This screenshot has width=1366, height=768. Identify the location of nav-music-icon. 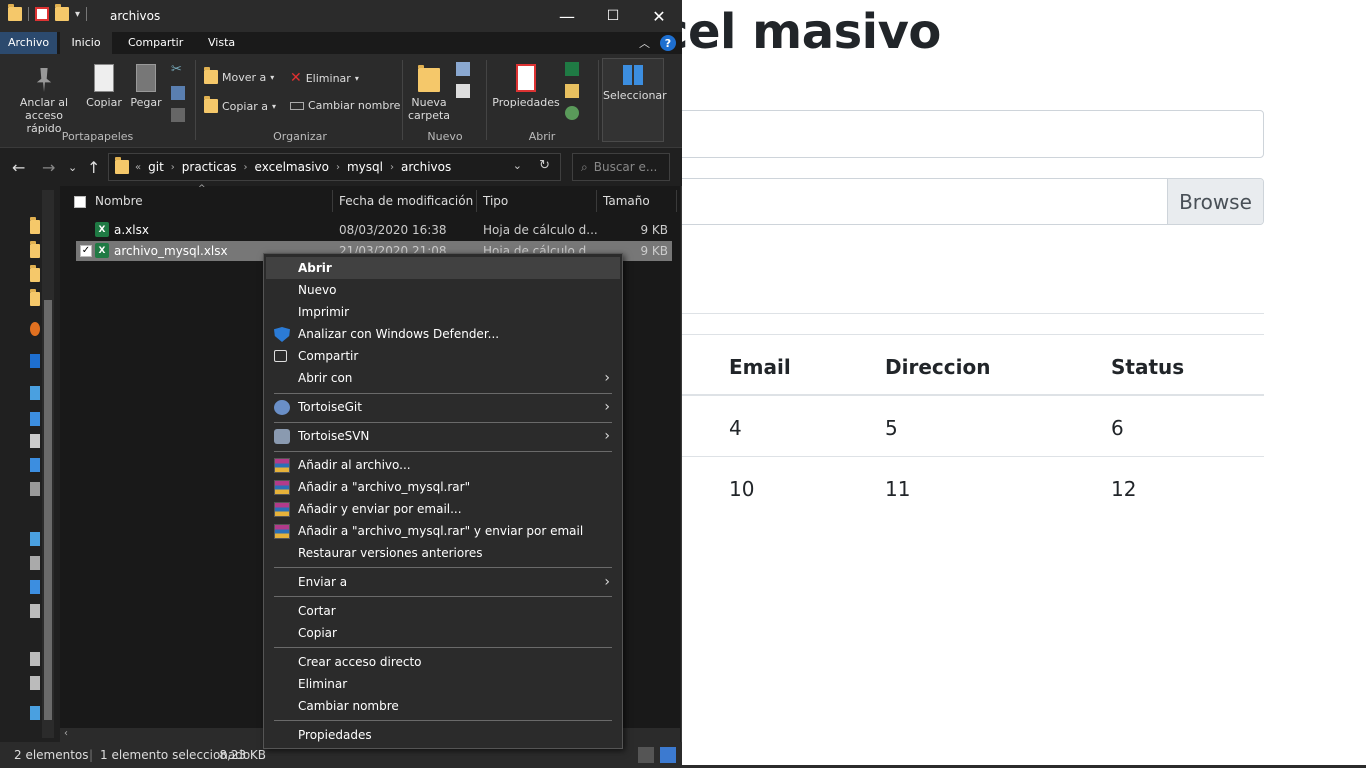
(35, 587).